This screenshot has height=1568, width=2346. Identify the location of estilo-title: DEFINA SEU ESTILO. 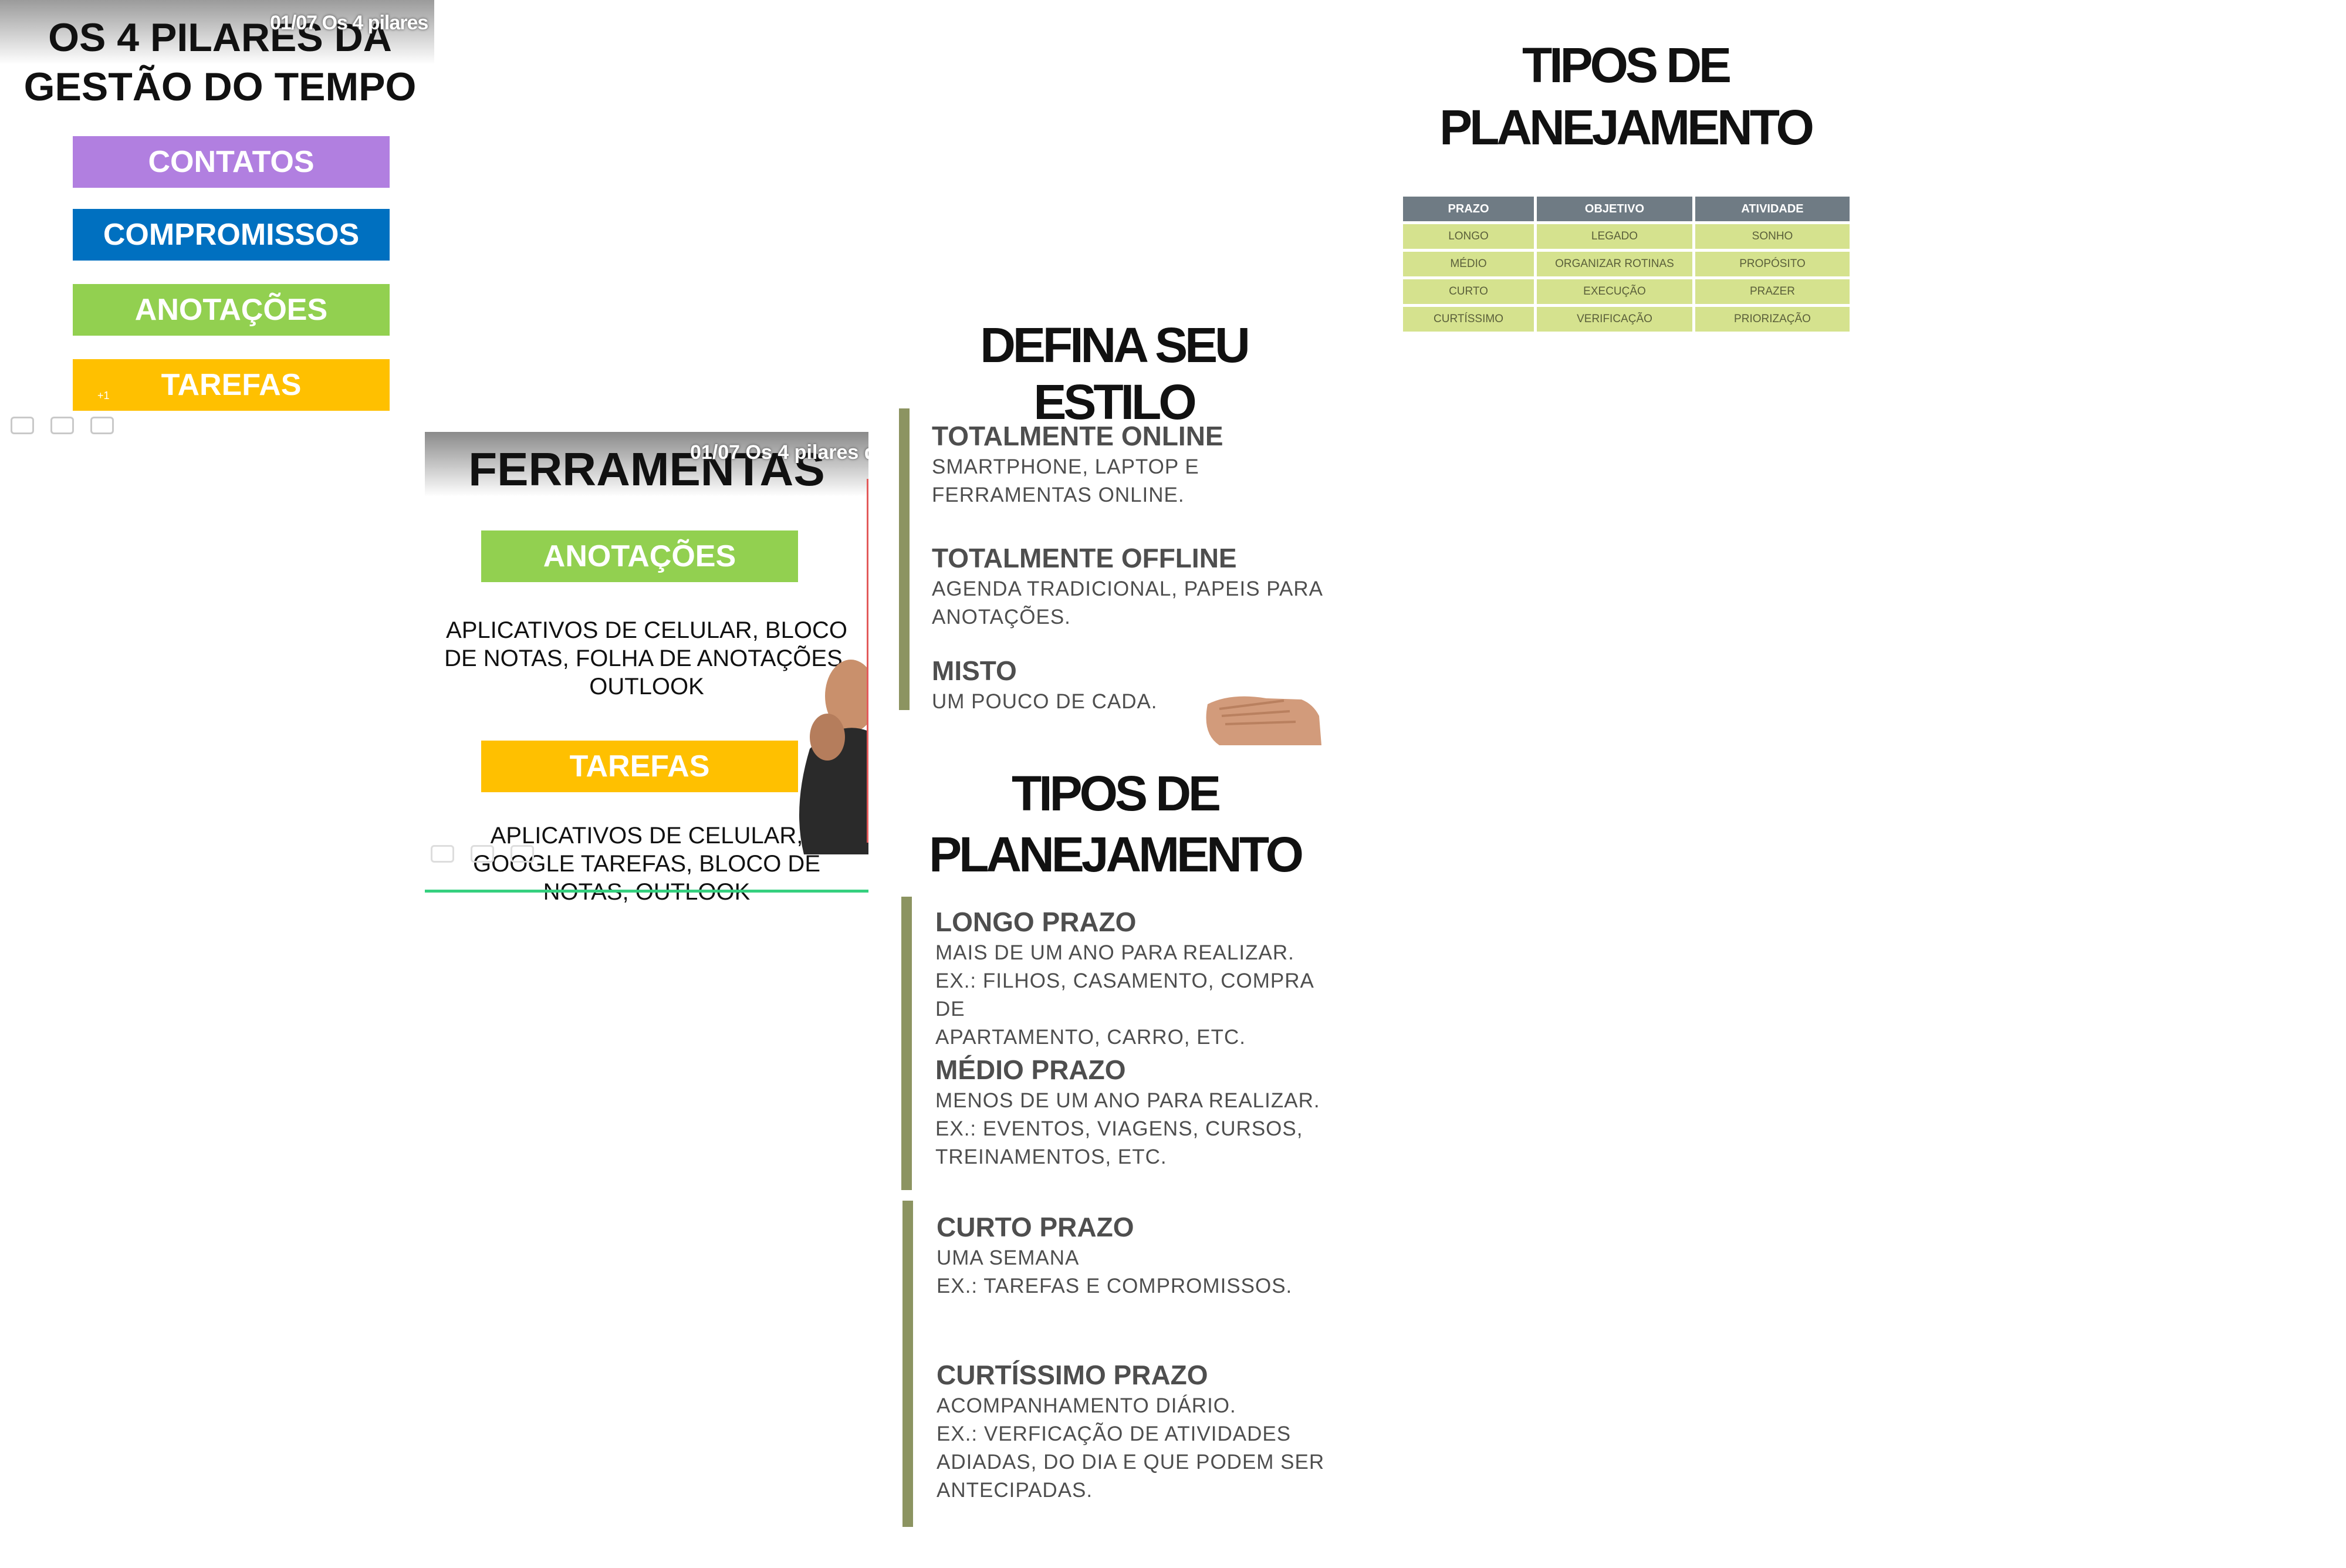
(1115, 373).